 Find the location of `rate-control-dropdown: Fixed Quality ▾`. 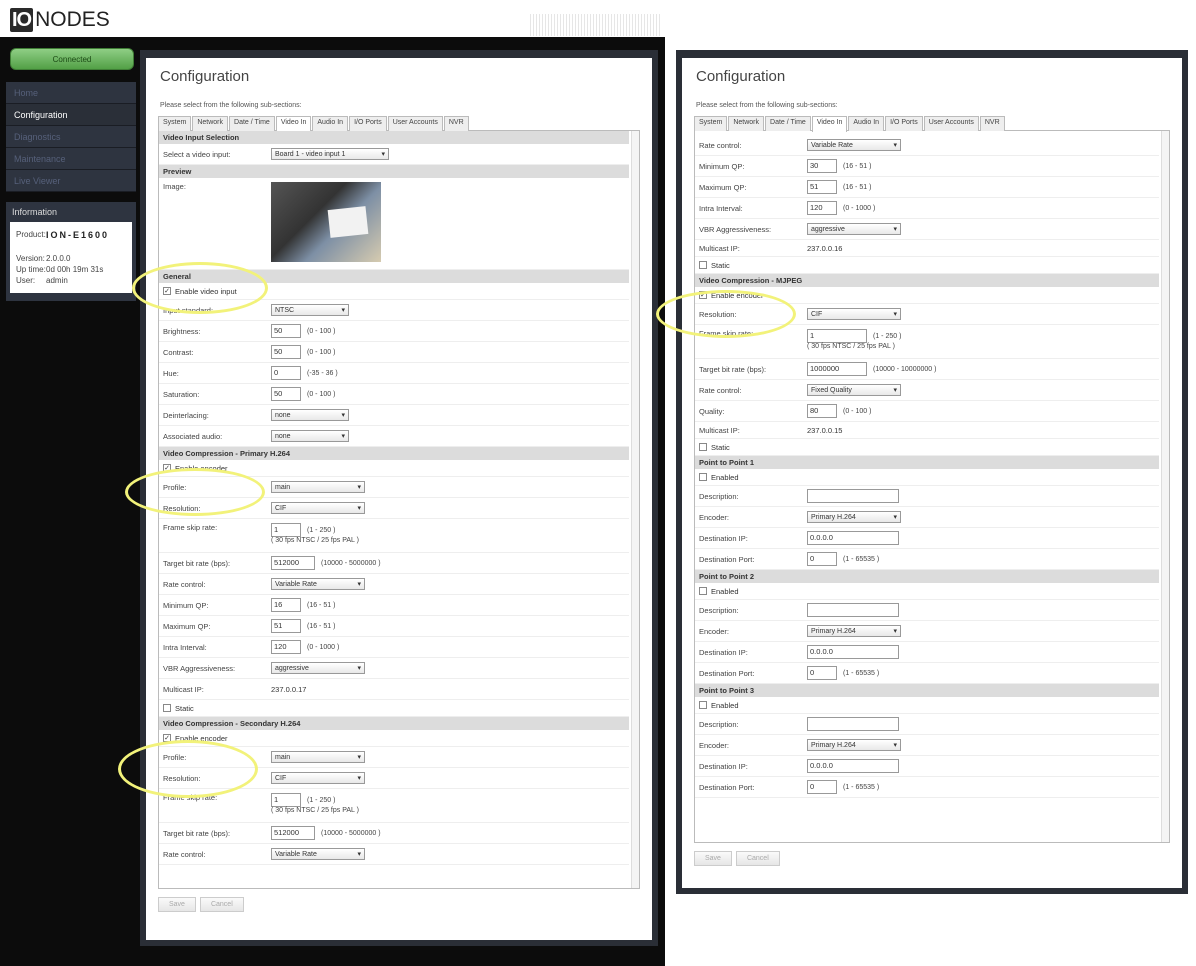

rate-control-dropdown: Fixed Quality ▾ is located at coordinates (854, 390).